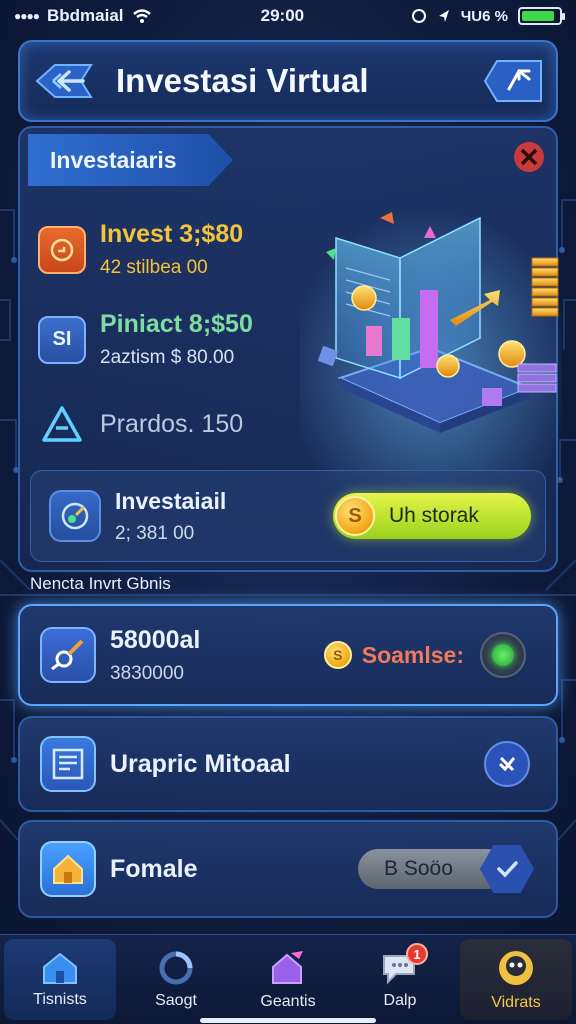 The width and height of the screenshot is (576, 1024). I want to click on investment-chart-illustration, so click(431, 358).